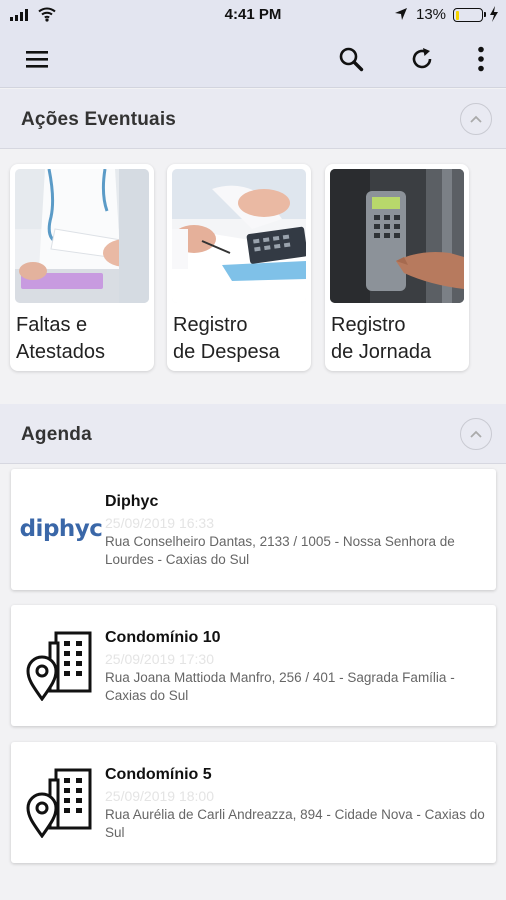  Describe the element at coordinates (159, 659) in the screenshot. I see `agenda-item-datetime: 25/09/2019 17:30` at that location.